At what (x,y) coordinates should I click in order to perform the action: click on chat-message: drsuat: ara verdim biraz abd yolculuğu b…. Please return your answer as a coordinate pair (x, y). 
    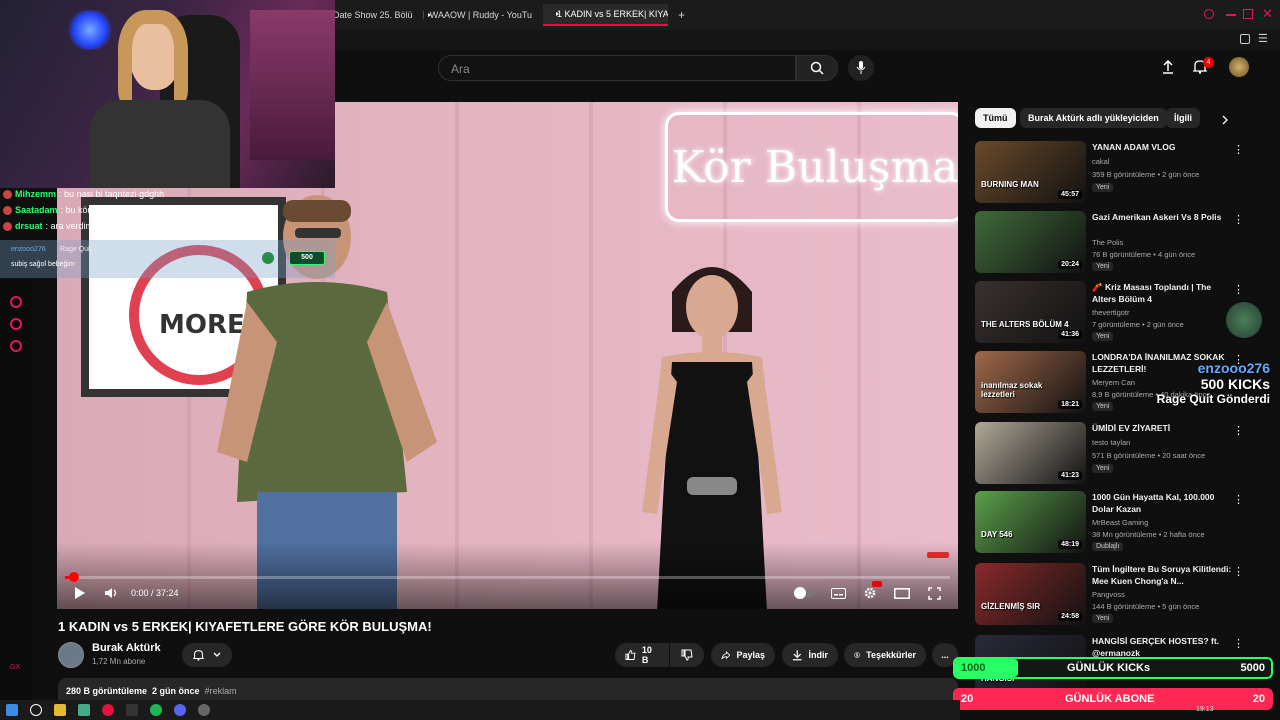
    Looking at the image, I should click on (140, 226).